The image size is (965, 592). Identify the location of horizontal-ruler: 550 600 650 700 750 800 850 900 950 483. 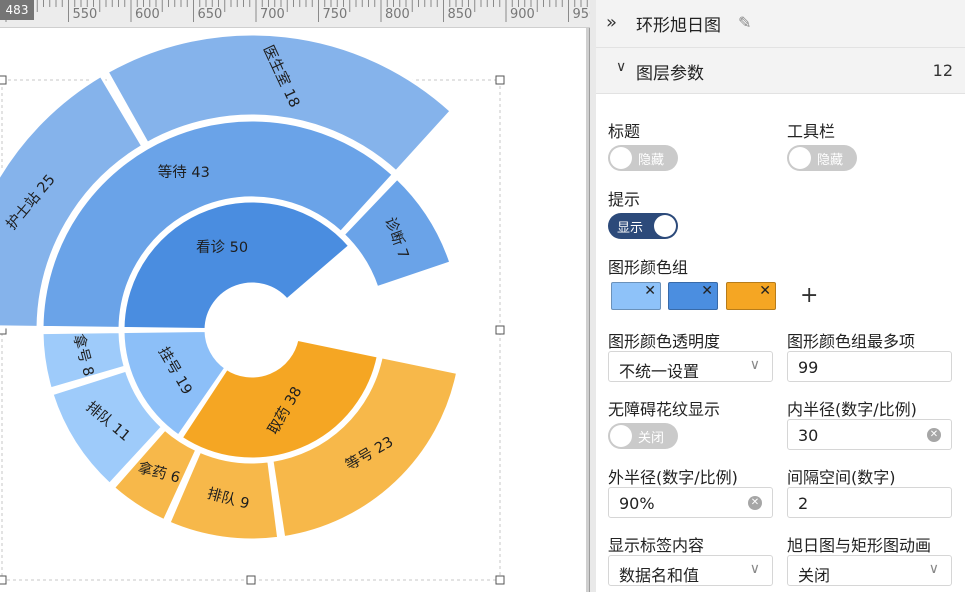
(295, 14).